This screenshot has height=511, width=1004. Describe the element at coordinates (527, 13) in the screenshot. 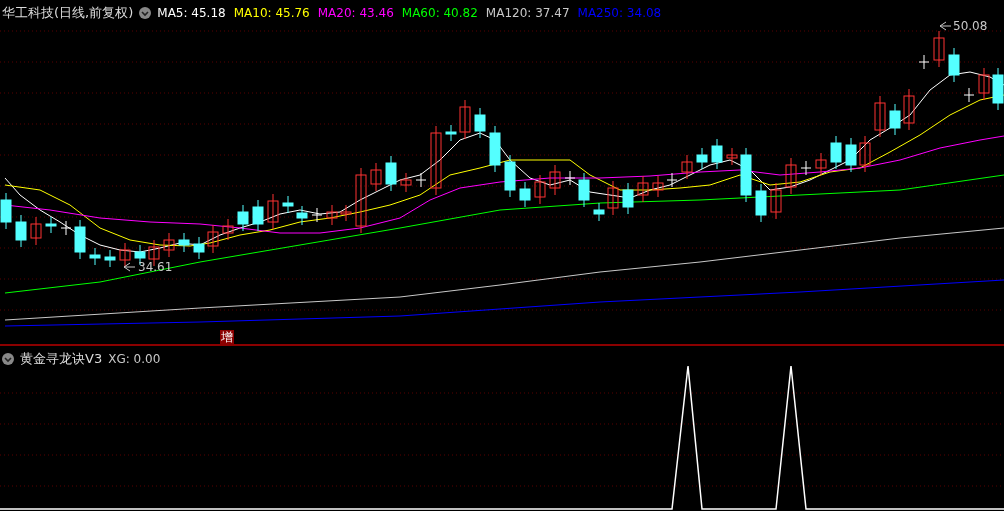

I see `indicator-value: MA120: 37.47` at that location.